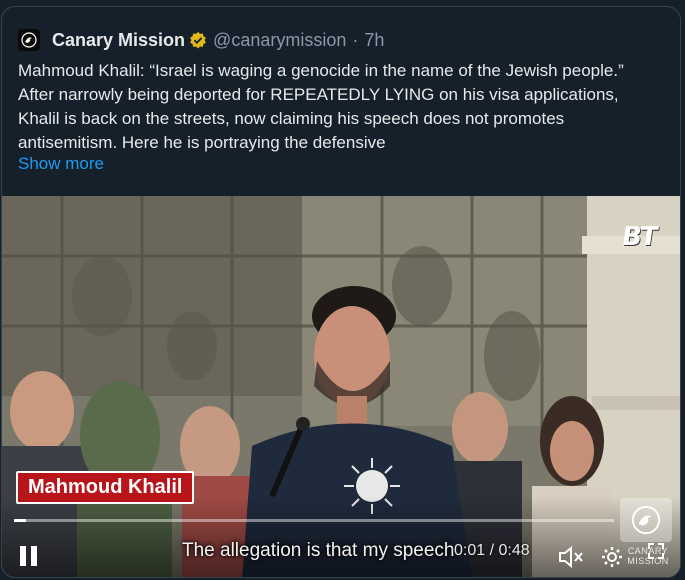 The width and height of the screenshot is (685, 580). Describe the element at coordinates (492, 550) in the screenshot. I see `video-time: 0:01 / 0:48` at that location.